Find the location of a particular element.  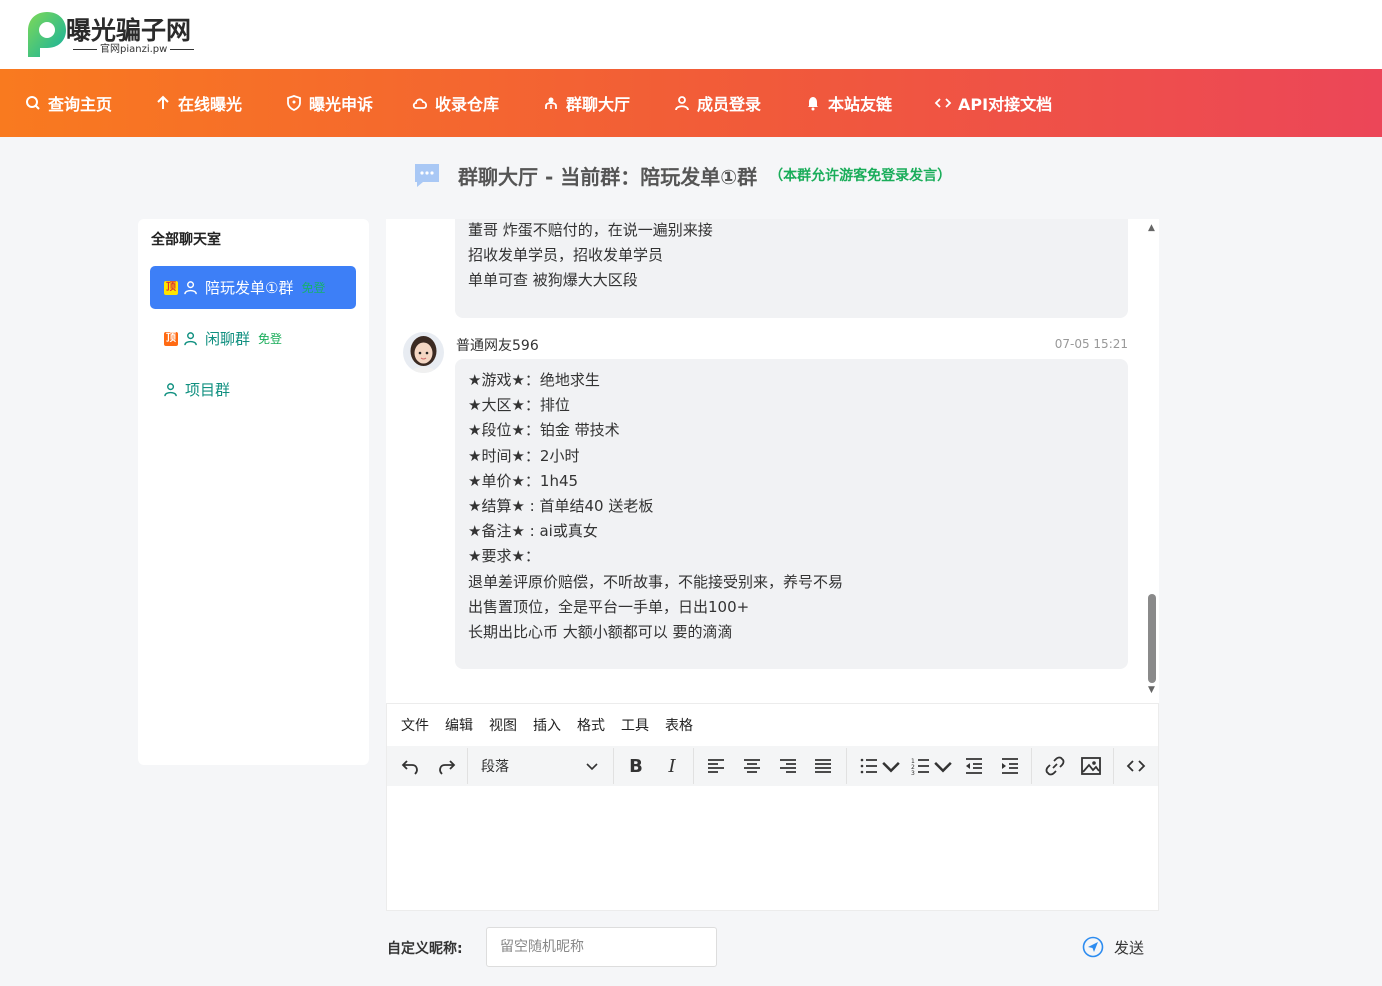

image-icon is located at coordinates (1091, 766).